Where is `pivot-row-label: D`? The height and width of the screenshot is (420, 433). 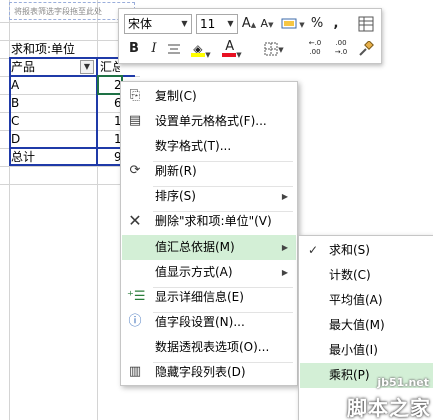
pivot-row-label: D is located at coordinates (15, 139).